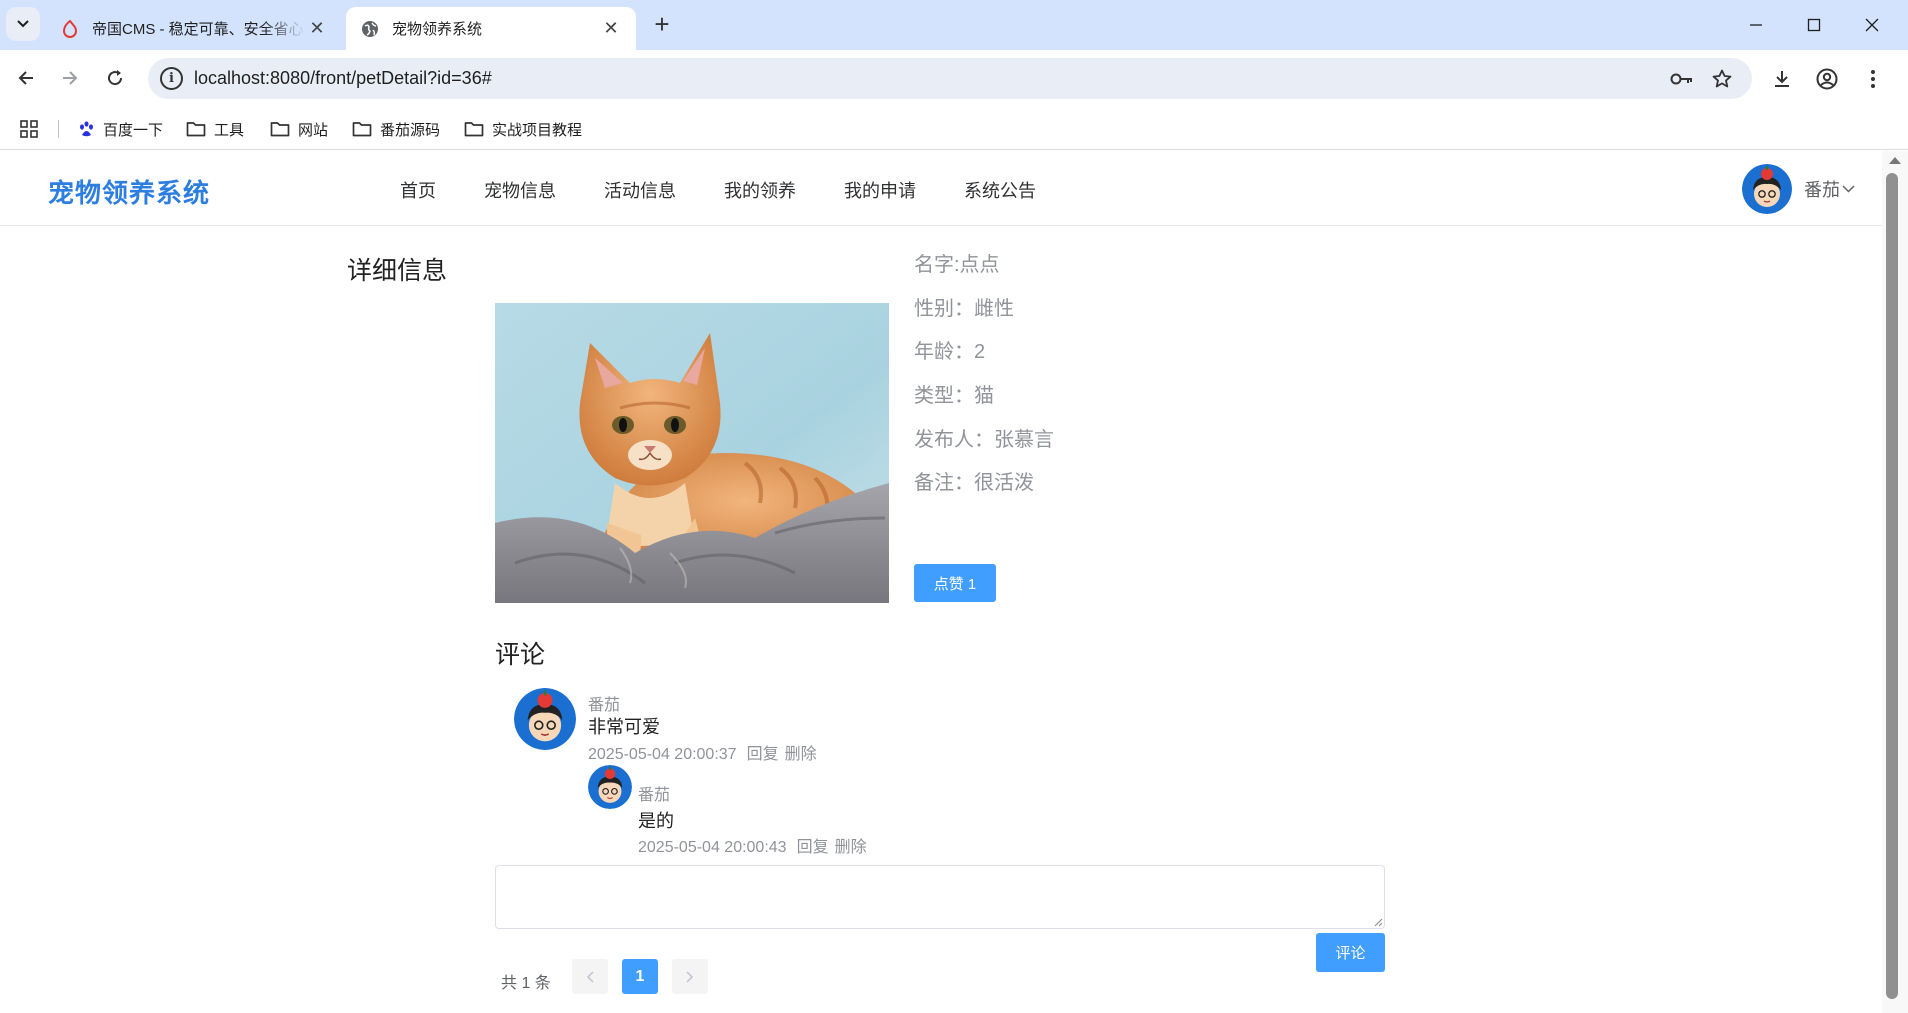  I want to click on comment-meta: 2025-05-04 20:00:43 回复 删除, so click(755, 845).